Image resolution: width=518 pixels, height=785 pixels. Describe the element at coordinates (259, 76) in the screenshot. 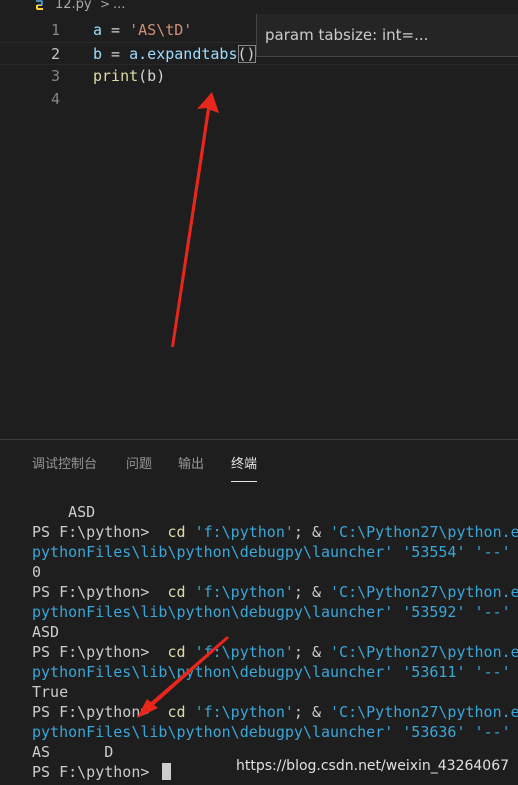

I see `code-line: 3 print(b)` at that location.